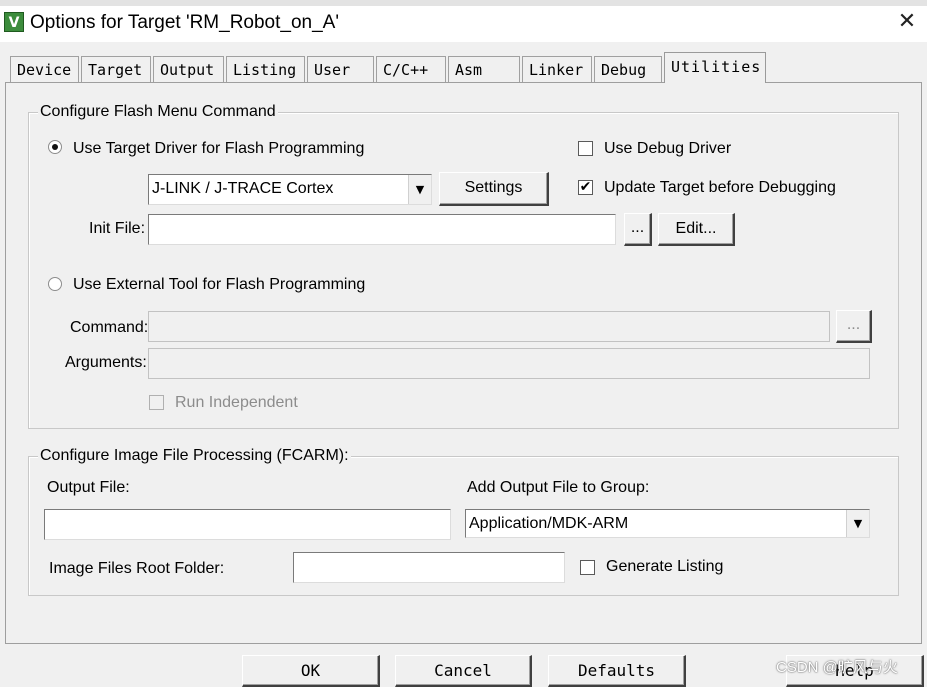 This screenshot has height=687, width=927. What do you see at coordinates (715, 67) in the screenshot?
I see `tab-utilities: Utilities` at bounding box center [715, 67].